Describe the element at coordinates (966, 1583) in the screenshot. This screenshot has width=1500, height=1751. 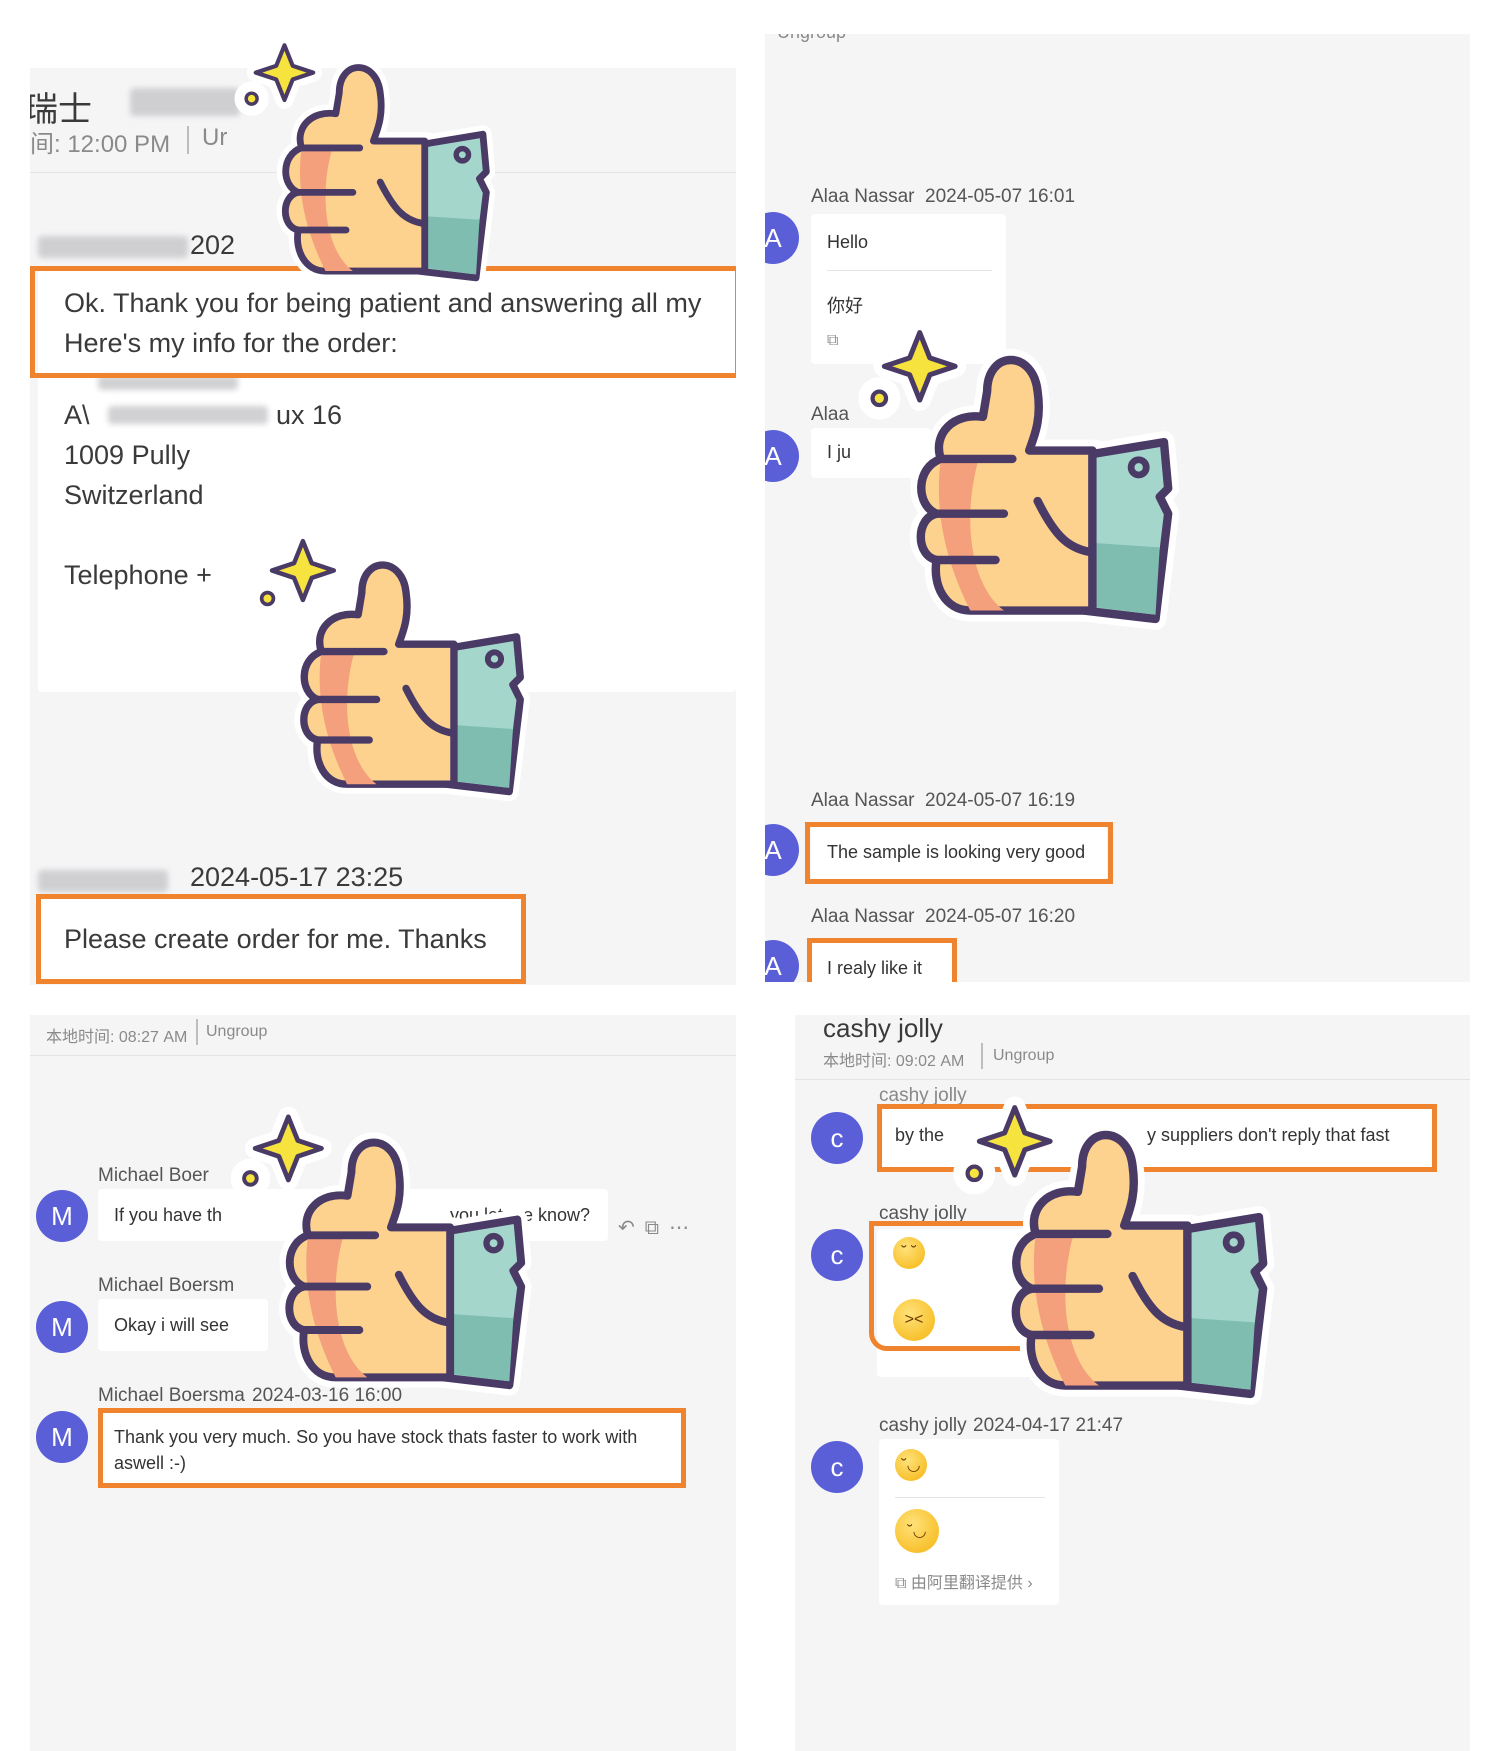
I see `translation-provider: 由阿里翻译提供` at that location.